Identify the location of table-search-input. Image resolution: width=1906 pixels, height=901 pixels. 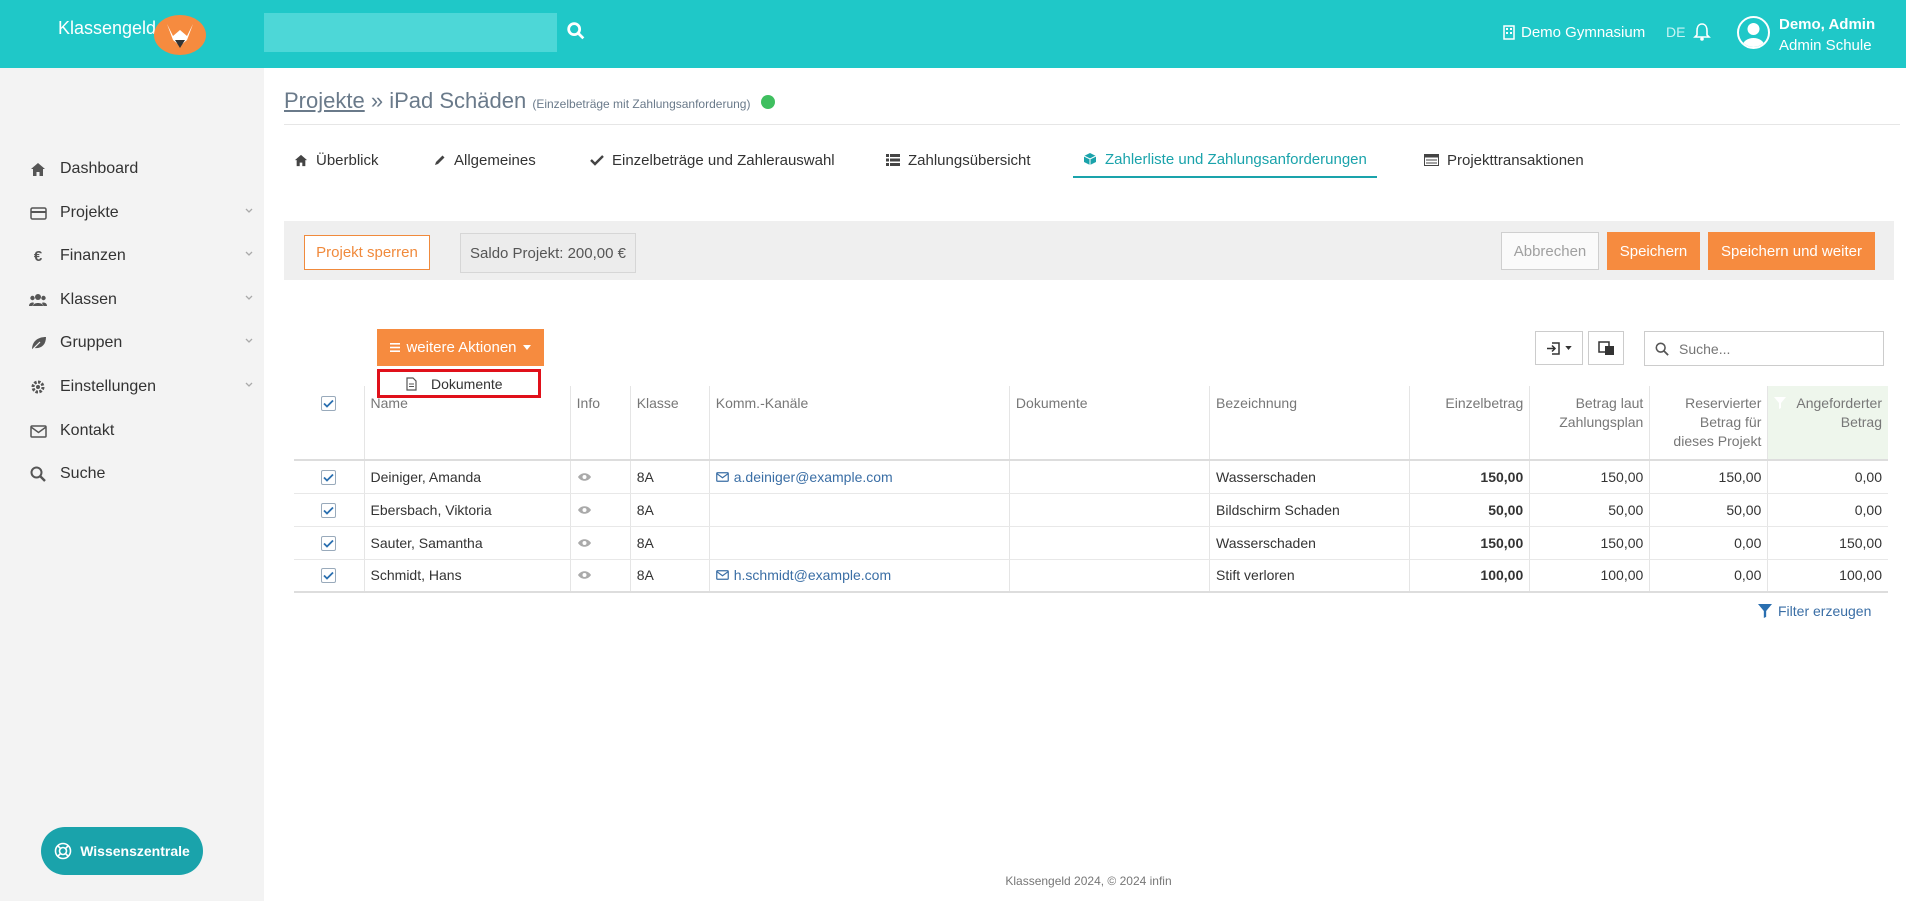
(1769, 348).